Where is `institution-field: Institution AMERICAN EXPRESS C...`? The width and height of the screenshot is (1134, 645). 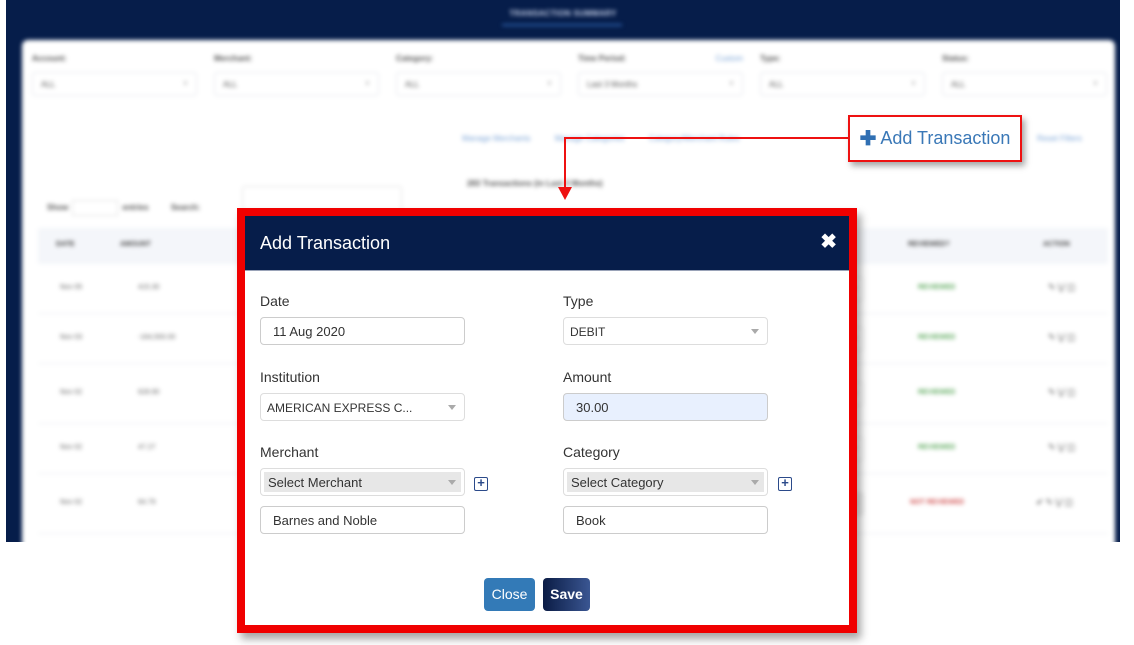 institution-field: Institution AMERICAN EXPRESS C... is located at coordinates (362, 395).